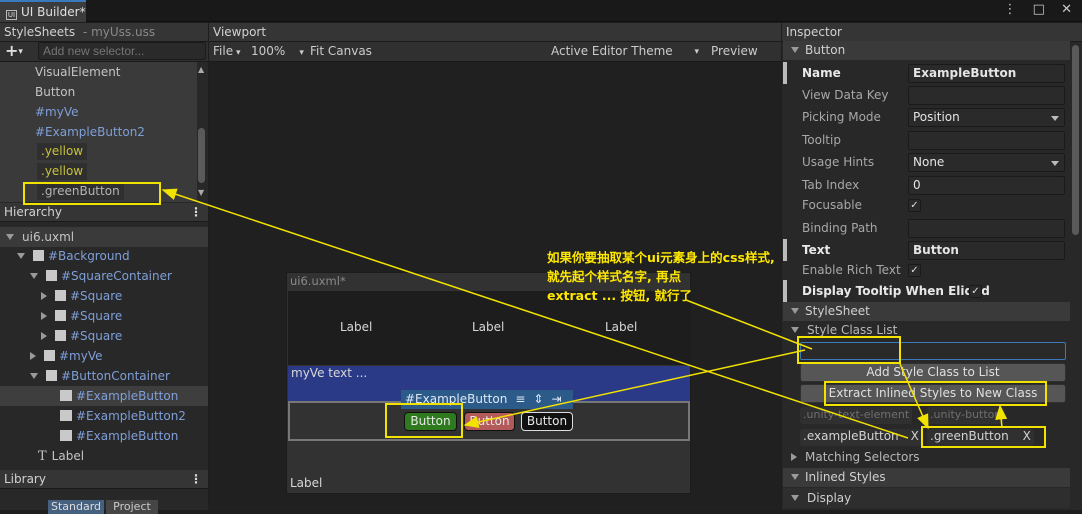 This screenshot has height=514, width=1082. Describe the element at coordinates (1001, 416) in the screenshot. I see `arrow-to-extract` at that location.